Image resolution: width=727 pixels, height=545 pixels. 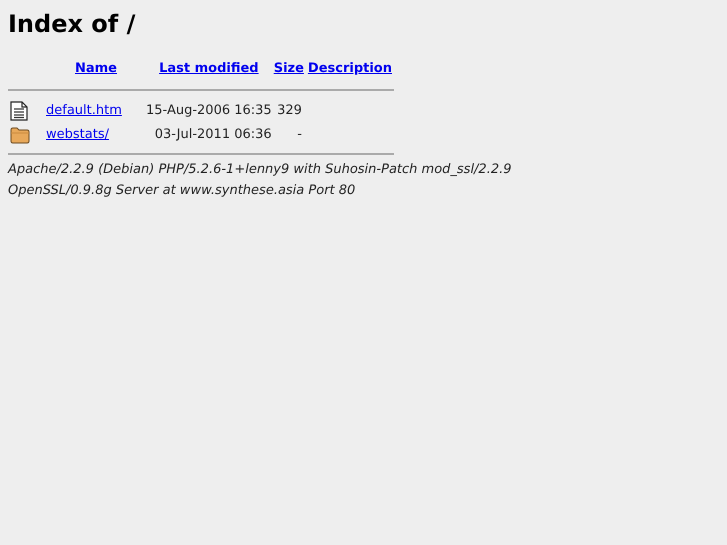 I want to click on column-header-link: Size, so click(x=289, y=68).